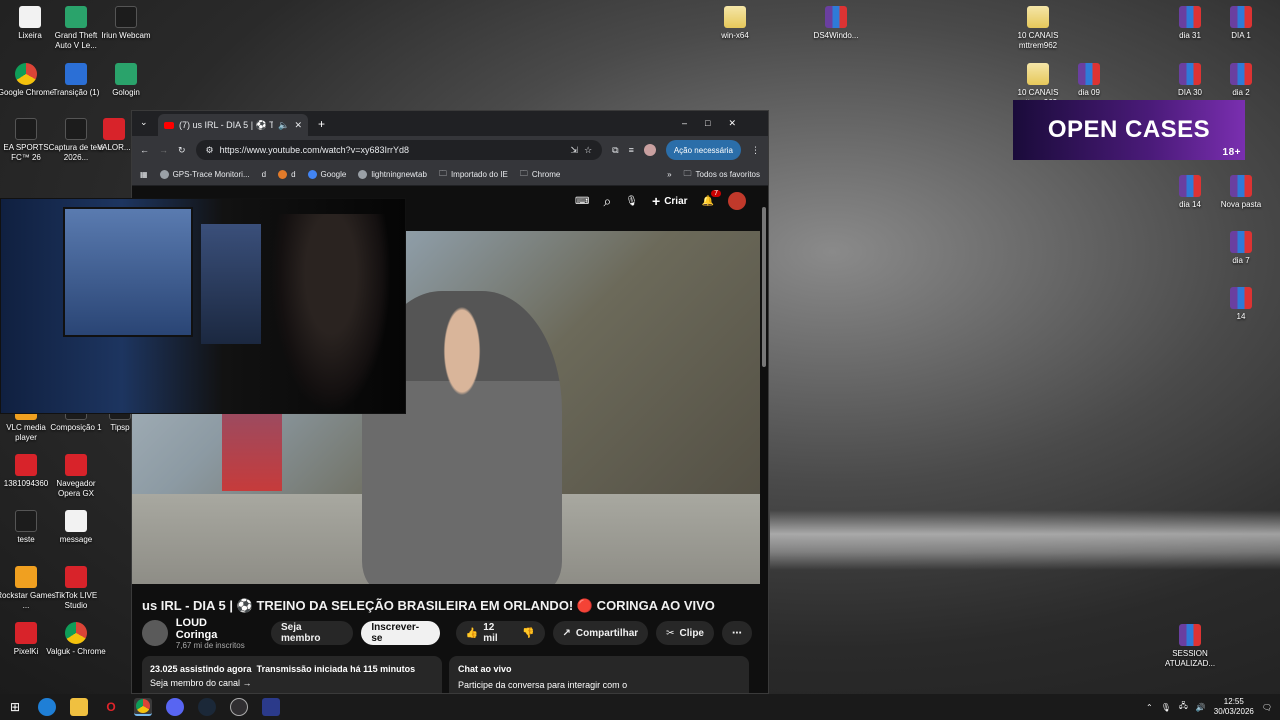 Image resolution: width=1280 pixels, height=720 pixels. Describe the element at coordinates (1234, 707) in the screenshot. I see `clock: 12:55 30/03/2026` at that location.